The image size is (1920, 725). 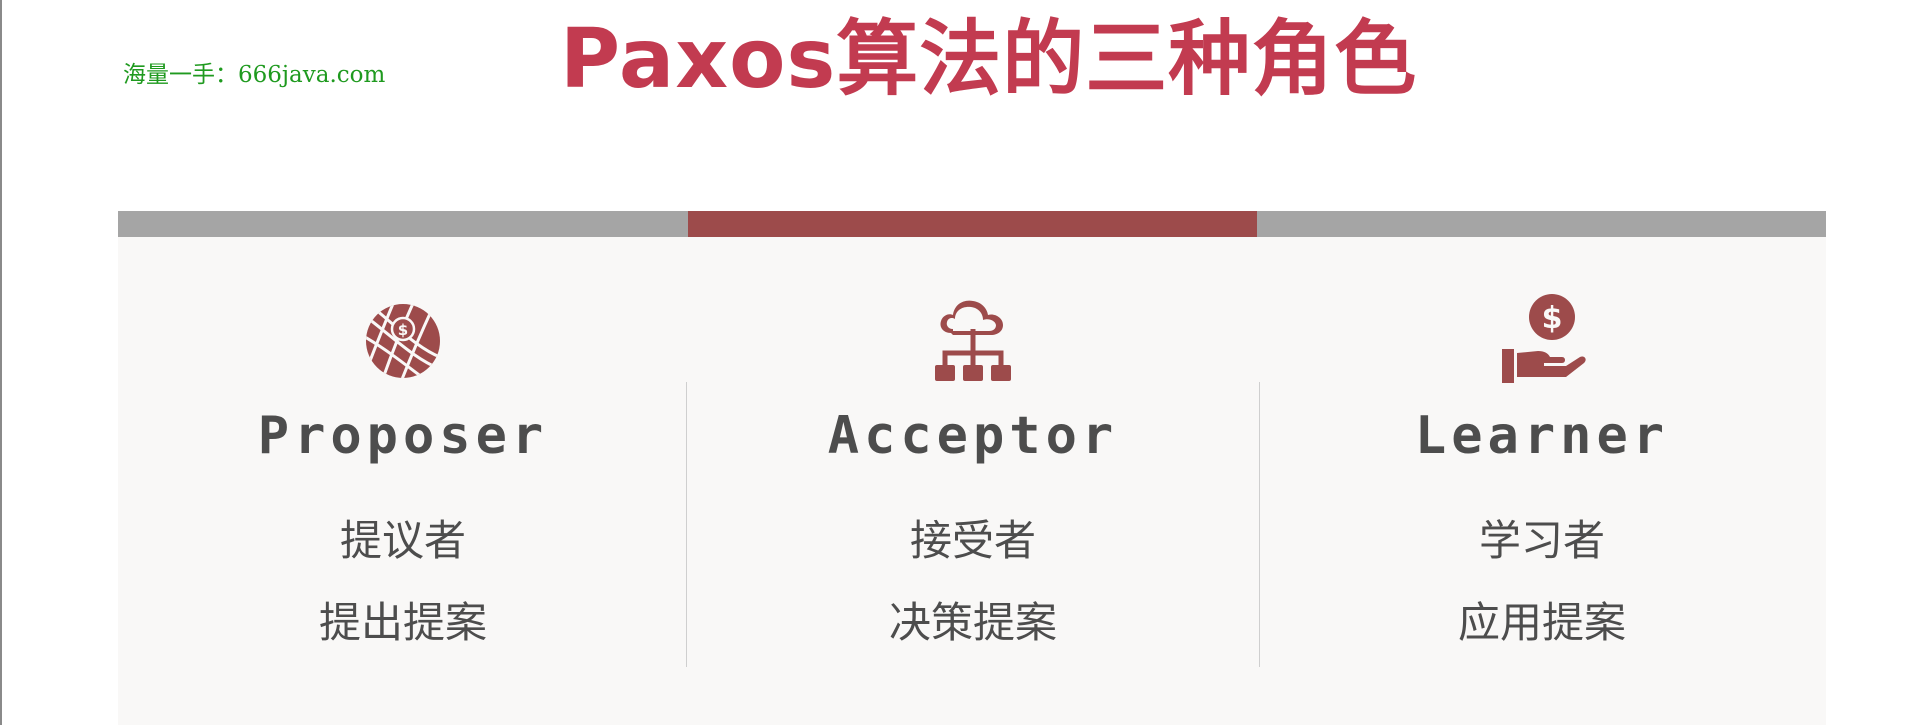 I want to click on role-name: Proposer, so click(x=403, y=436).